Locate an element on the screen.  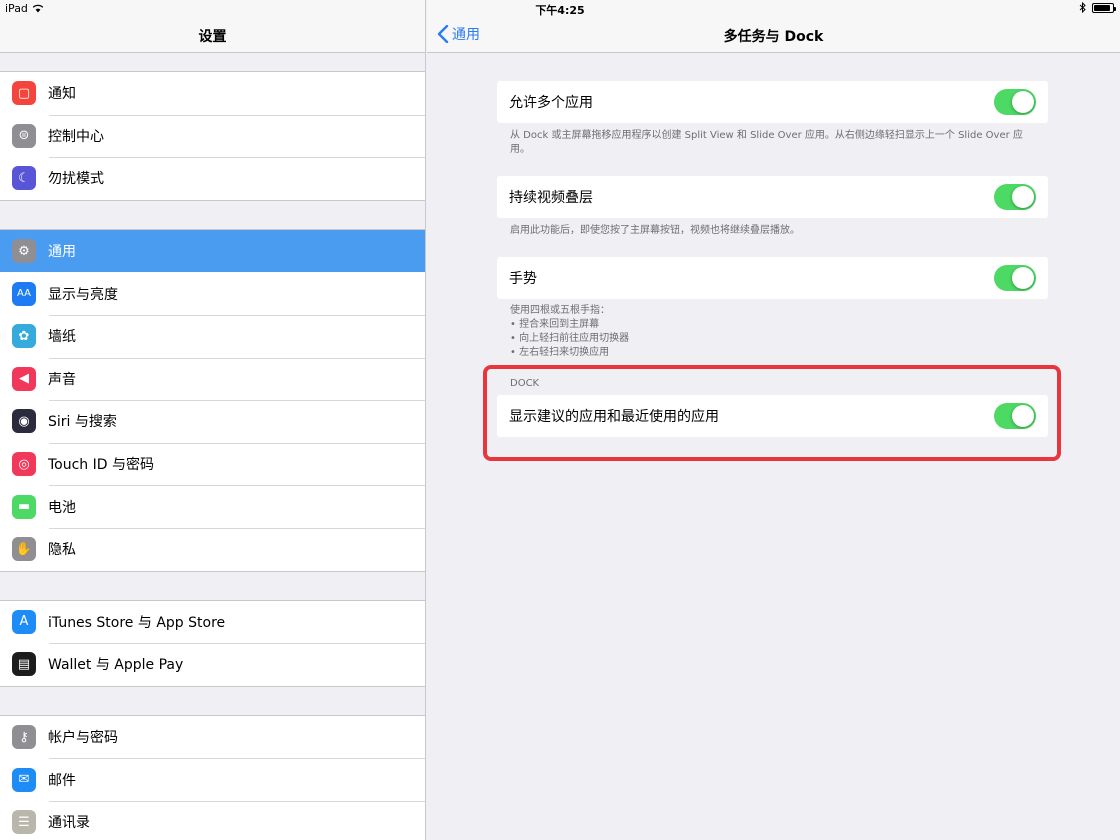
gestures-toggle is located at coordinates (1015, 278).